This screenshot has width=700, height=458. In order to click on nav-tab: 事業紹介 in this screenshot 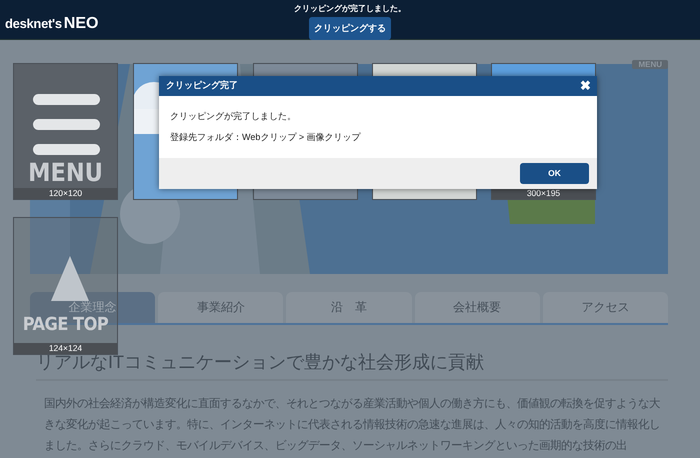, I will do `click(221, 307)`.